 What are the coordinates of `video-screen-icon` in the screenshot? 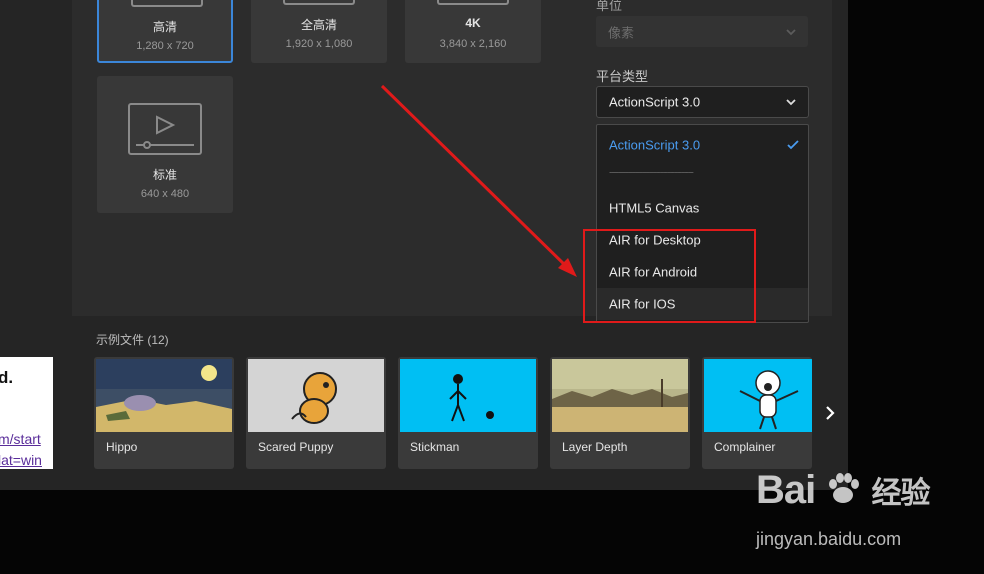 It's located at (165, 129).